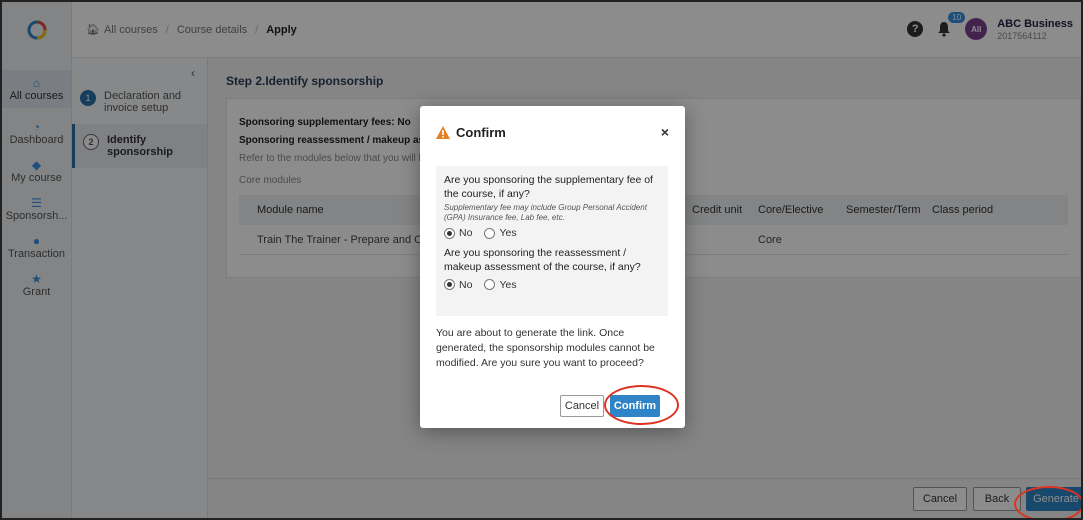 The width and height of the screenshot is (1083, 520). I want to click on reassessment-yes-radio, so click(490, 285).